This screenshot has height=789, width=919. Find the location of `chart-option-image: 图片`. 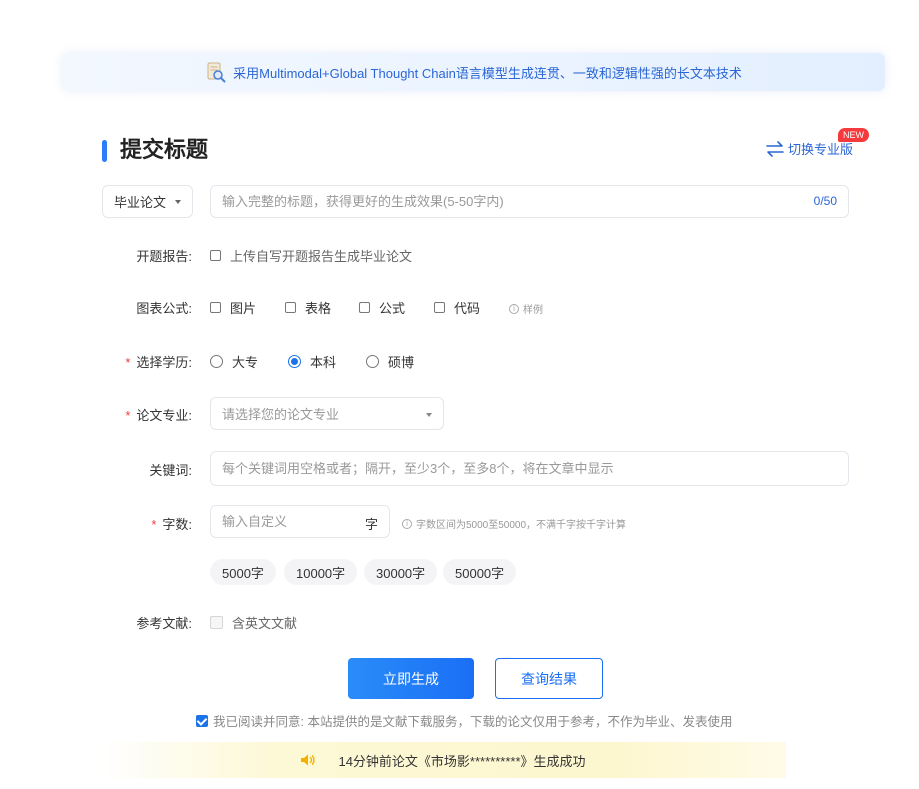

chart-option-image: 图片 is located at coordinates (233, 307).